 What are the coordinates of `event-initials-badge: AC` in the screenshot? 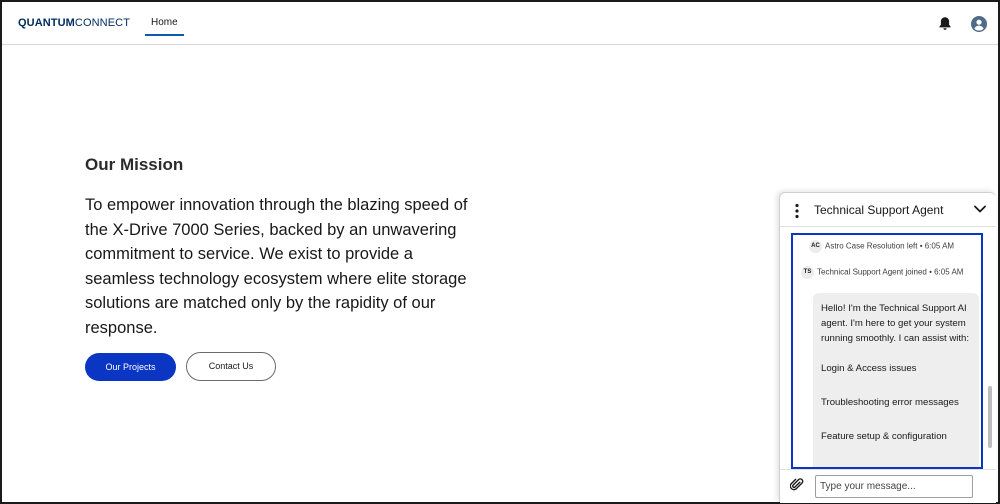 It's located at (815, 246).